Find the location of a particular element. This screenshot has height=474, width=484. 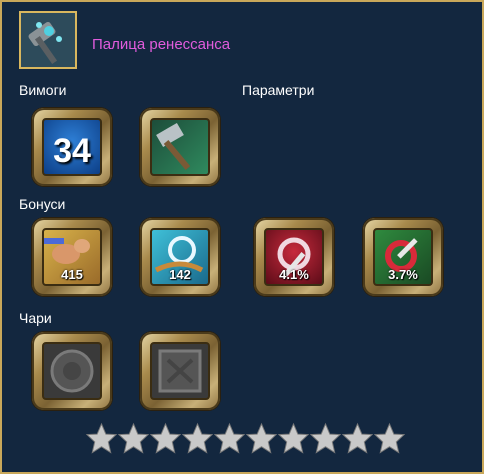

strength-arm-icon: 415 is located at coordinates (72, 257).